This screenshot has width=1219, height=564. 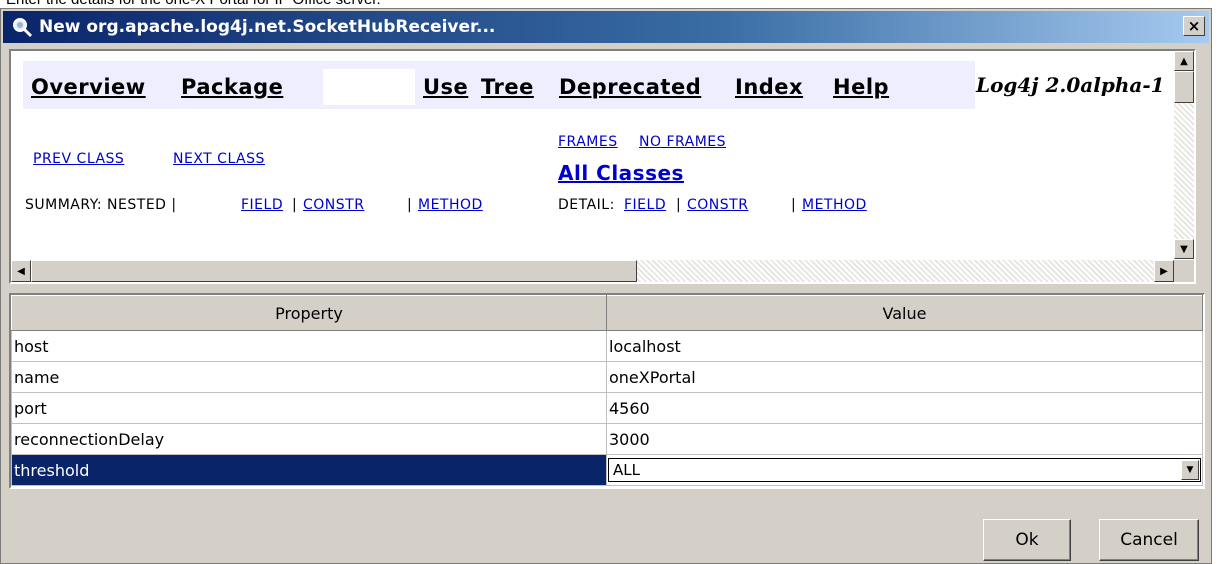 What do you see at coordinates (904, 439) in the screenshot?
I see `value-cell-reconnection-delay: 3000` at bounding box center [904, 439].